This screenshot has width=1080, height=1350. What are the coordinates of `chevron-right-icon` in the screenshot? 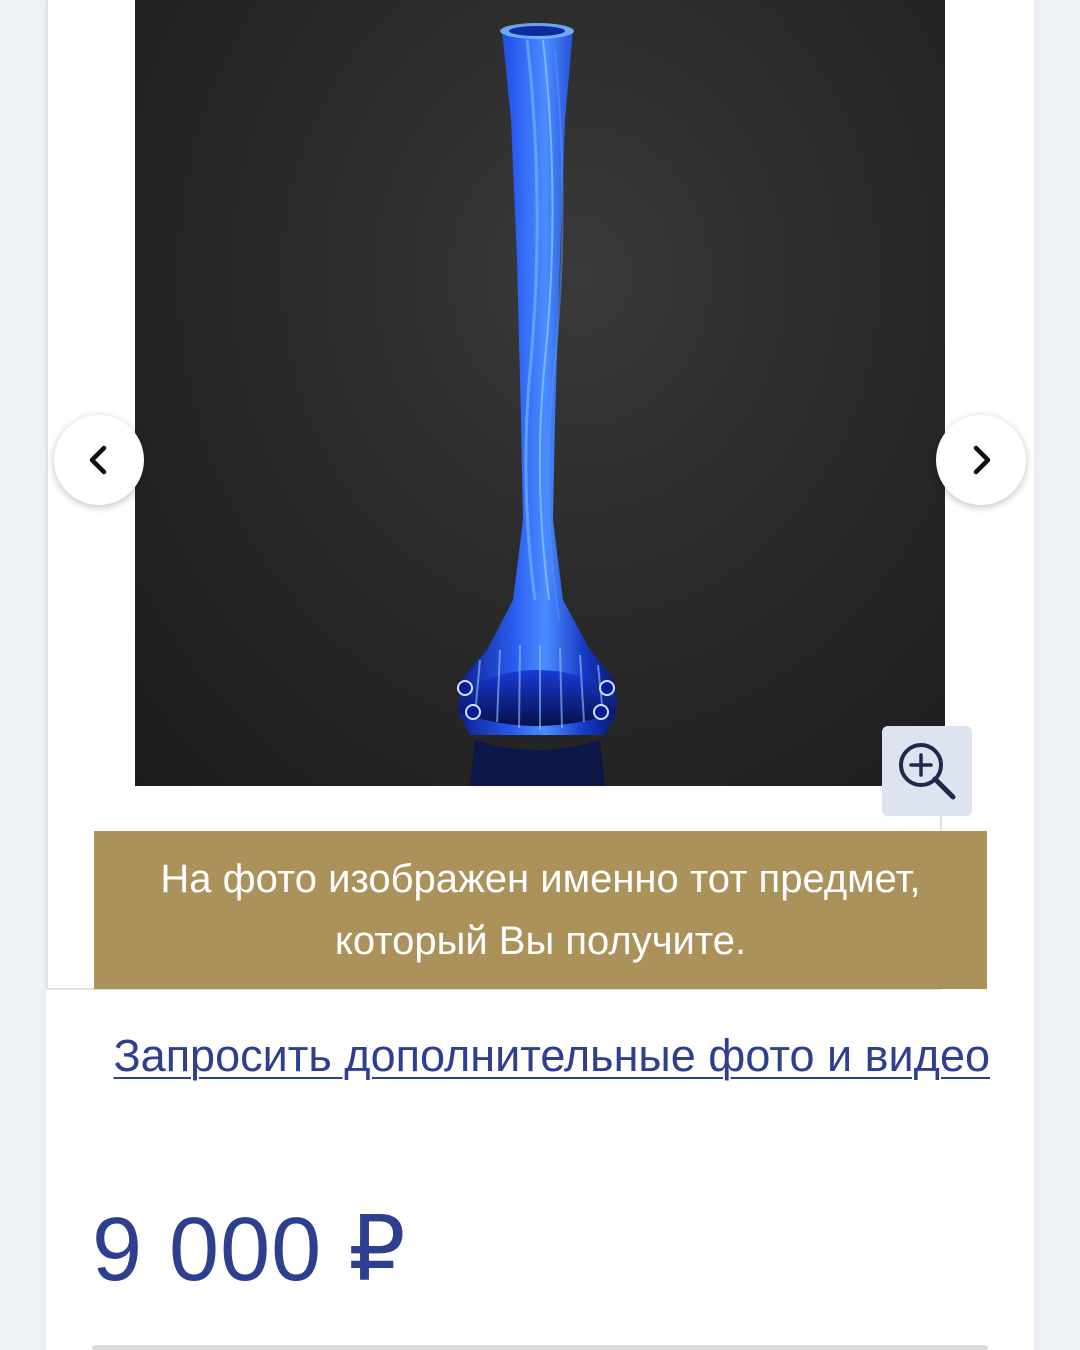 It's located at (982, 460).